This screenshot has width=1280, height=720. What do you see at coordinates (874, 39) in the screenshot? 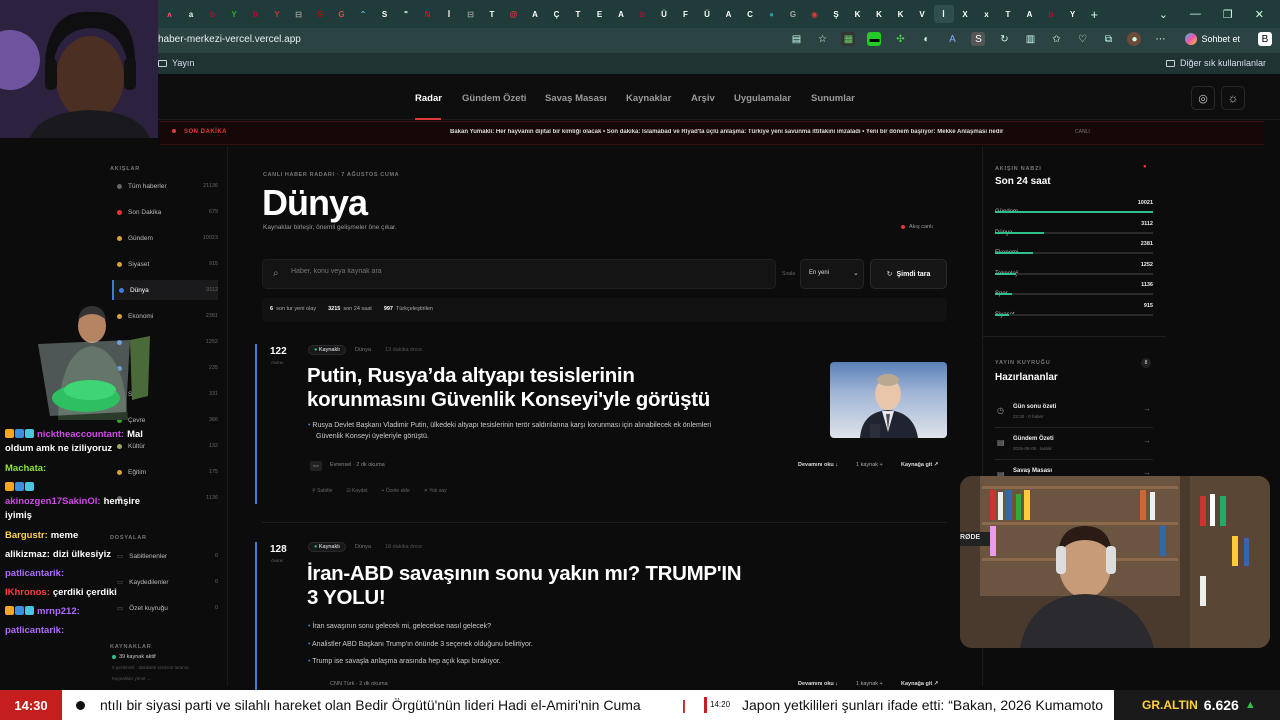
I see `extension-green-icon: ▬` at bounding box center [874, 39].